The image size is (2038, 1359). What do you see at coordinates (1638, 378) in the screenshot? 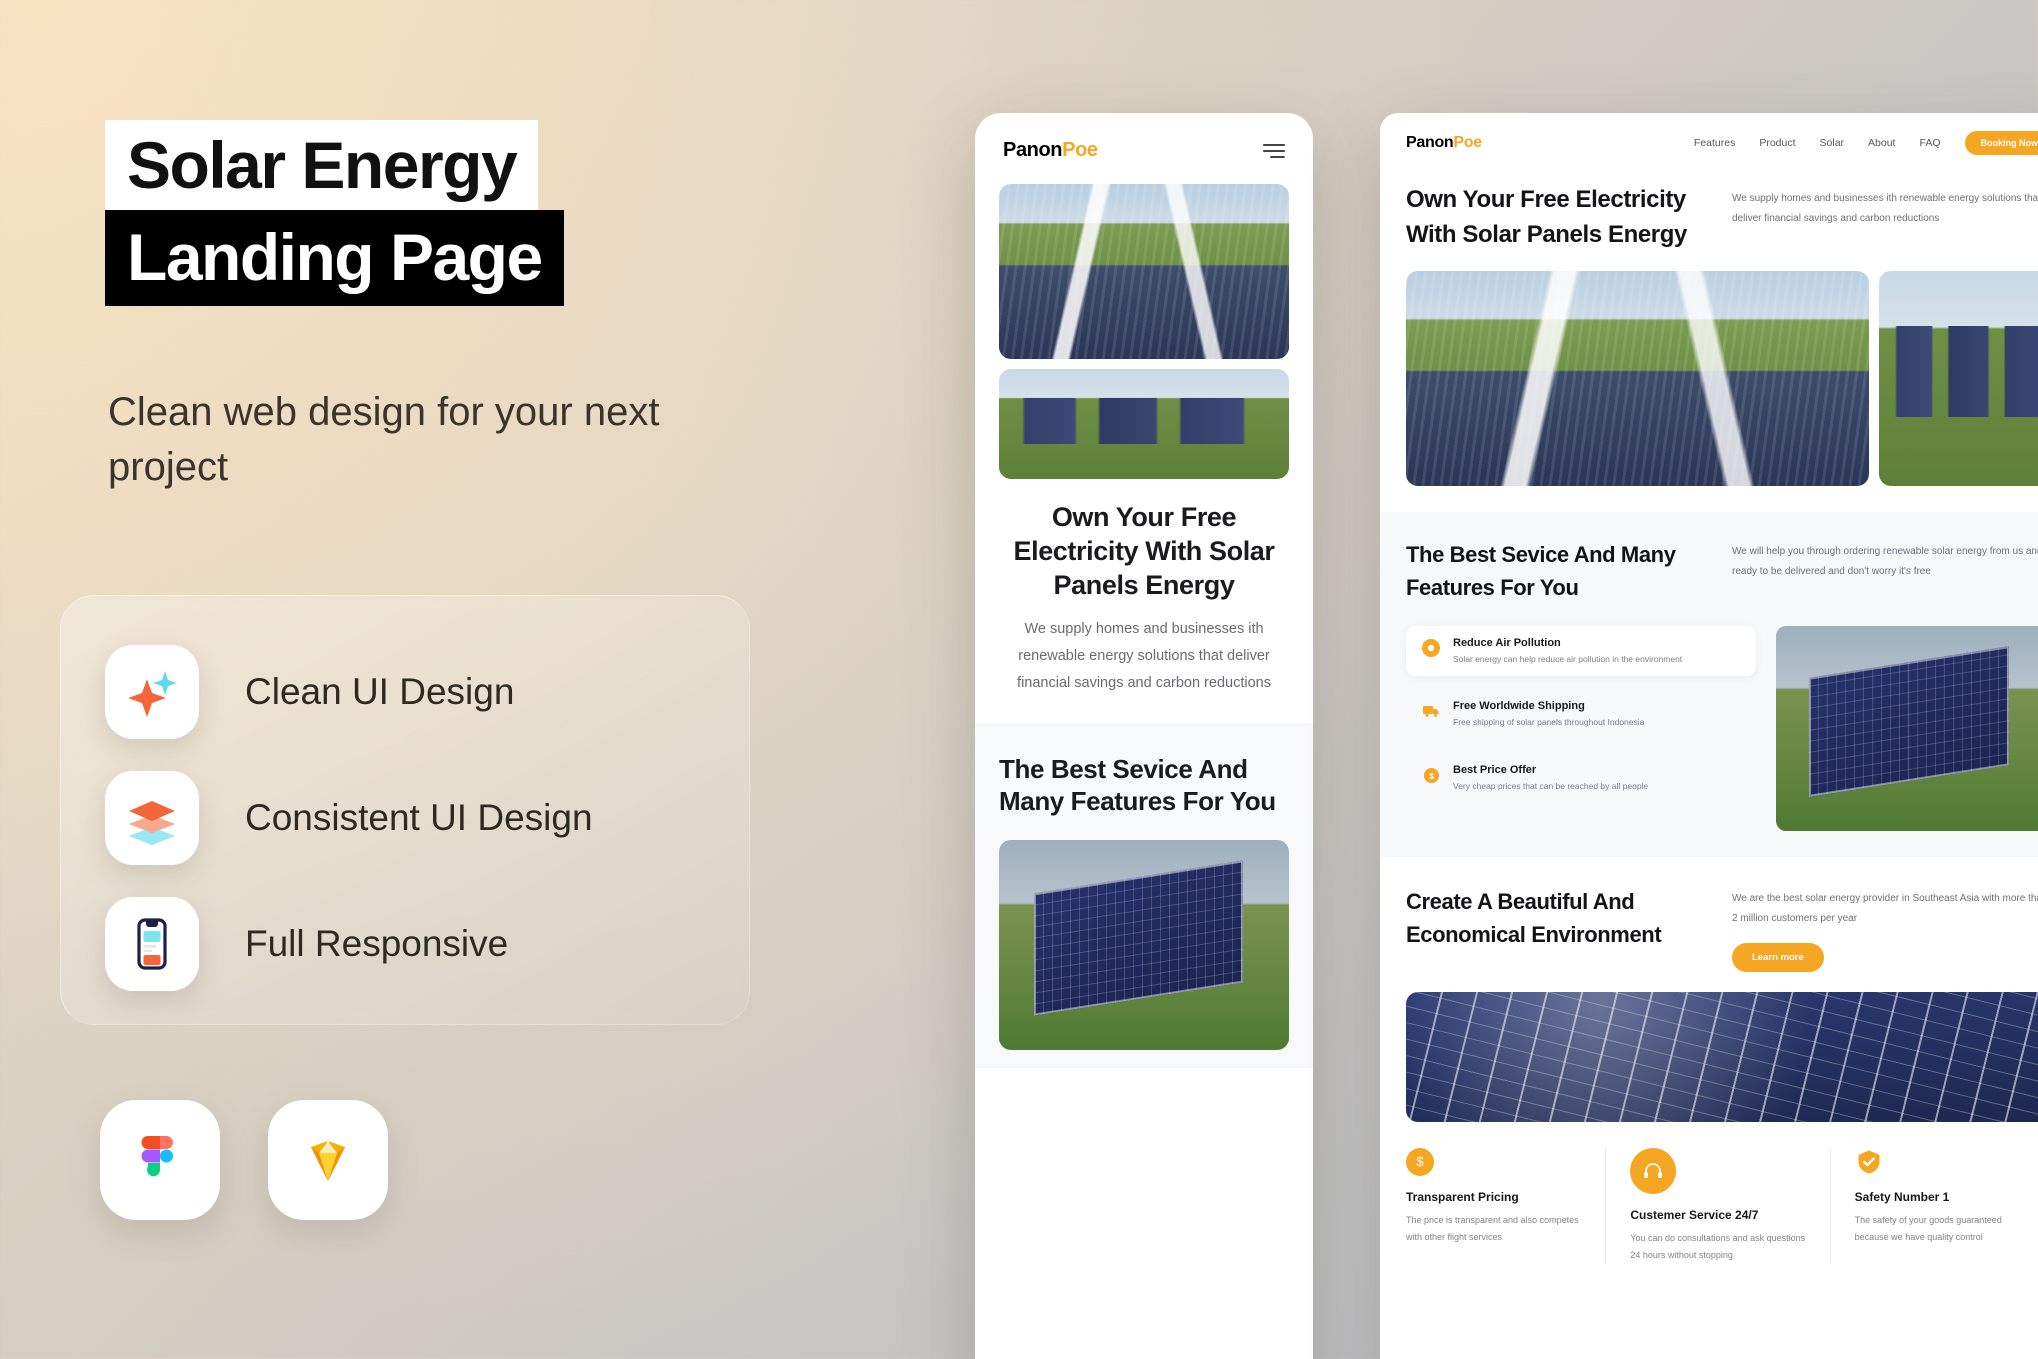
I see `hero-image-main` at bounding box center [1638, 378].